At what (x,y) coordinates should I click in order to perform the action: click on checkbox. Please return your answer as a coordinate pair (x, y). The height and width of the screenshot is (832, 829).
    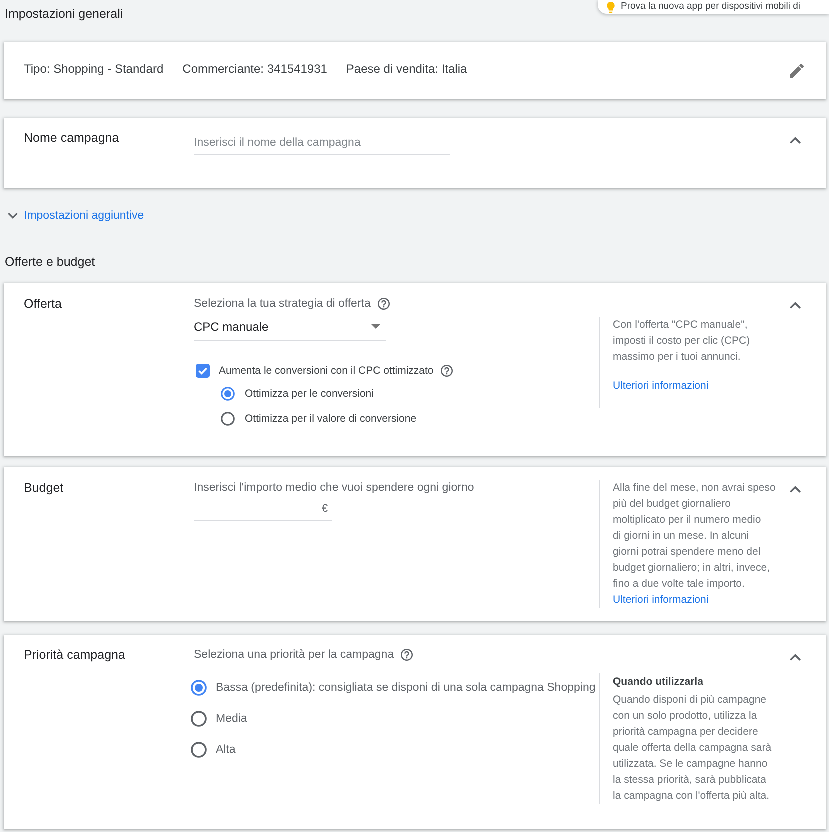
    Looking at the image, I should click on (203, 371).